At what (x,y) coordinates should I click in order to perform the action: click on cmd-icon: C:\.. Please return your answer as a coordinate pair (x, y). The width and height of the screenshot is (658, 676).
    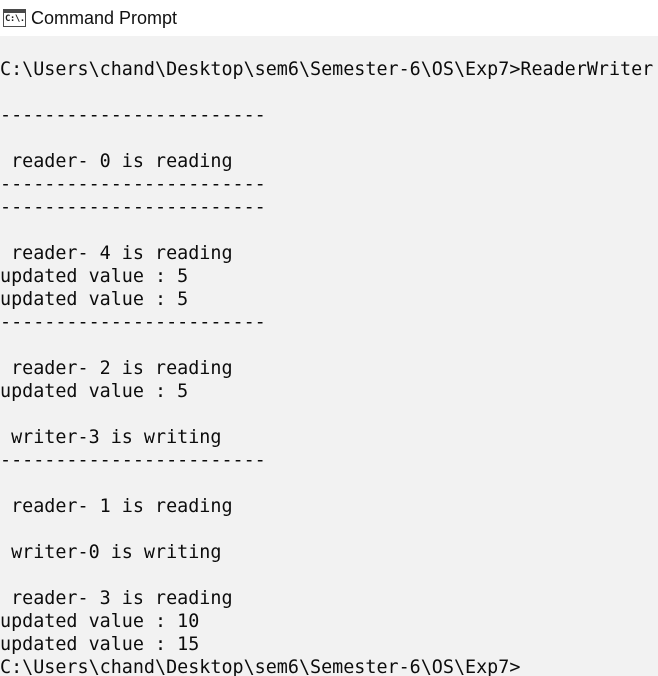
    Looking at the image, I should click on (14, 18).